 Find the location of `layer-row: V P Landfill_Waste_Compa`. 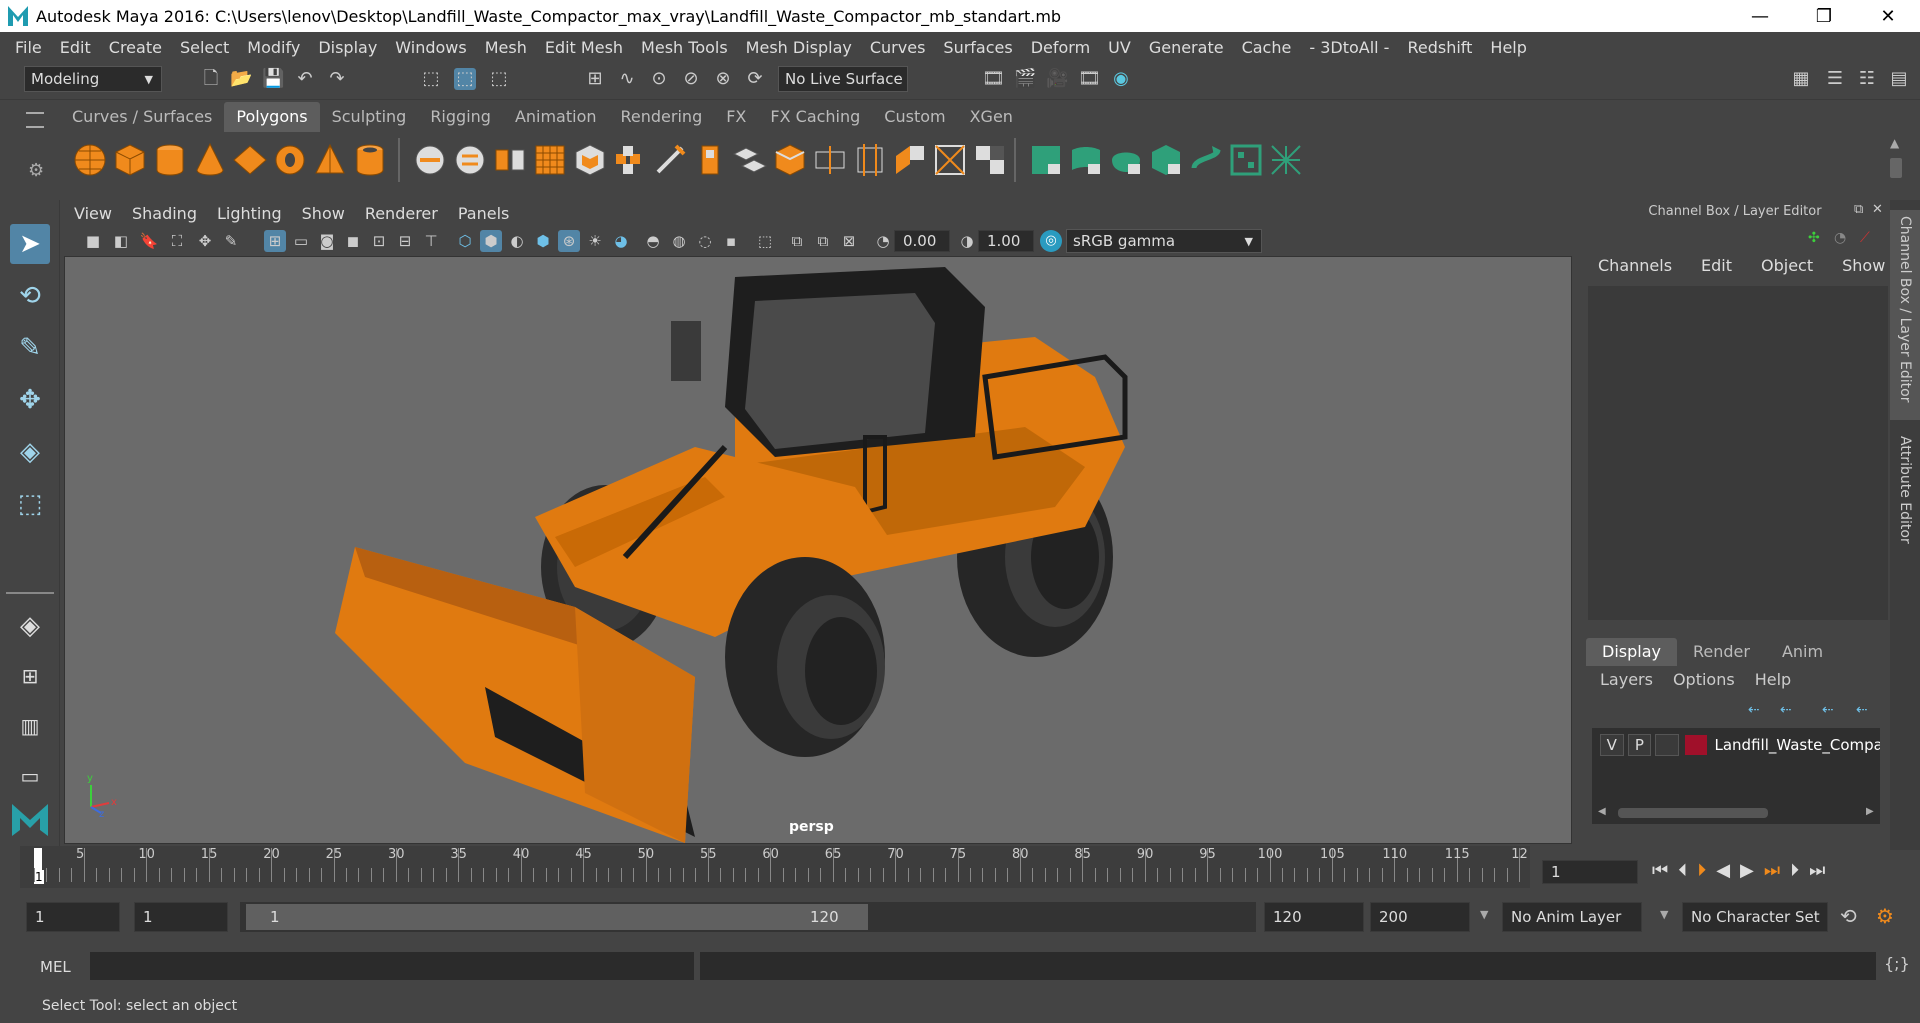

layer-row: V P Landfill_Waste_Compa is located at coordinates (1736, 745).